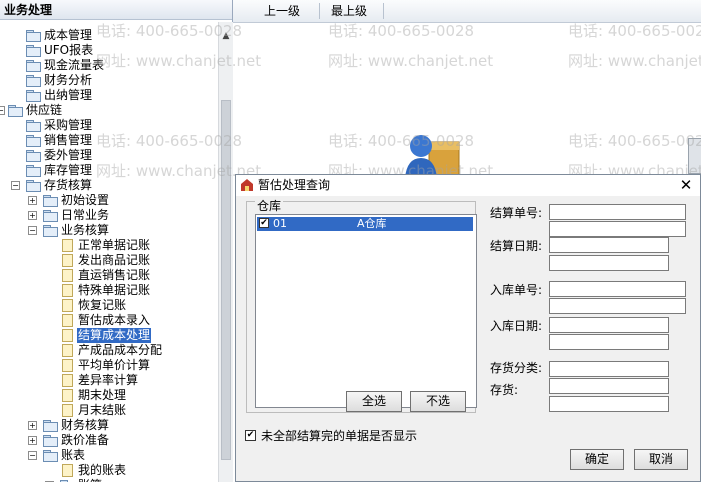  I want to click on tree-item-cost-management: 成本管理, so click(109, 35).